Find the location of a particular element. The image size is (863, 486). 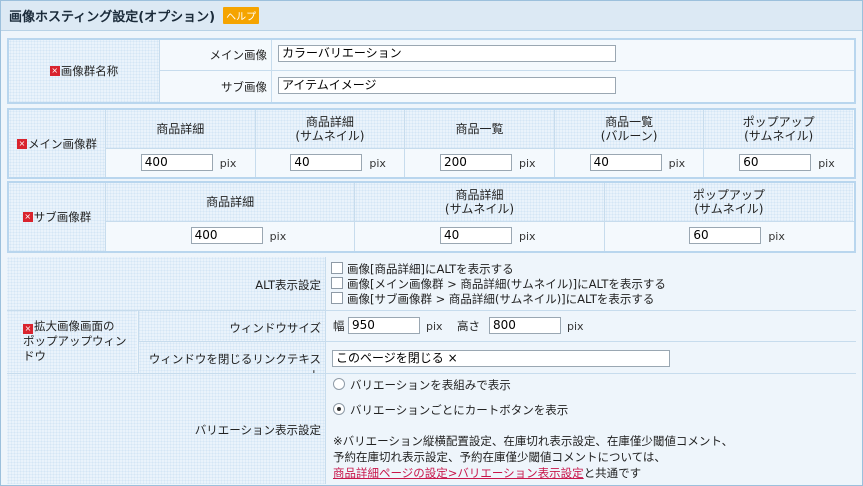

main-image-group-label-cell: × メイン画像群 is located at coordinates (57, 143).